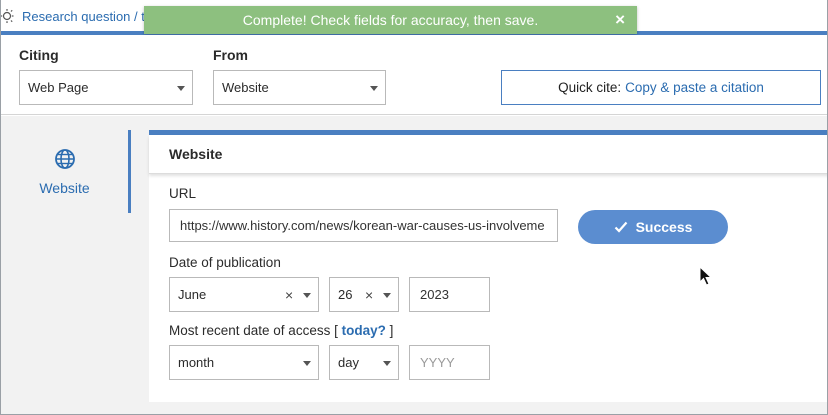  I want to click on citing-label: Citing, so click(39, 55).